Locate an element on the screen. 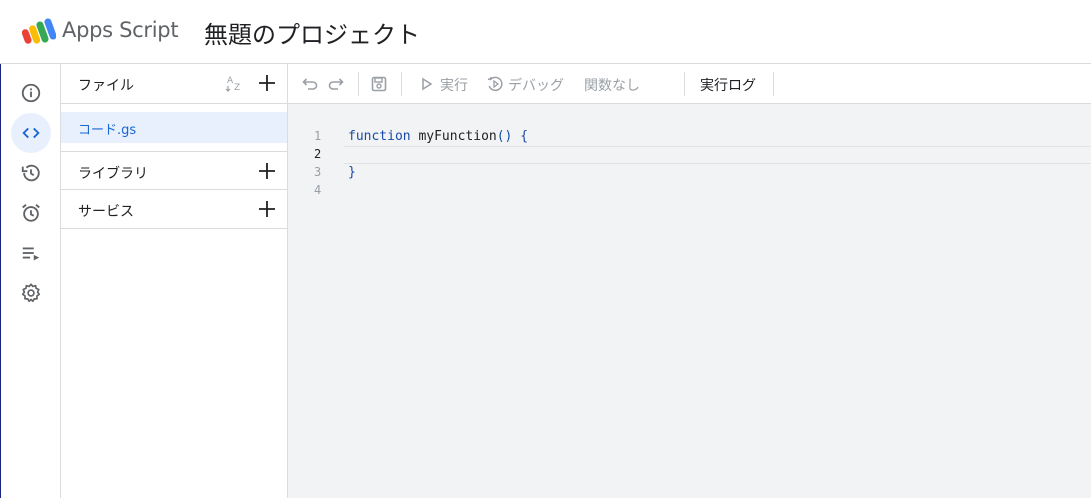 The image size is (1091, 498). rail-editor-button is located at coordinates (31, 133).